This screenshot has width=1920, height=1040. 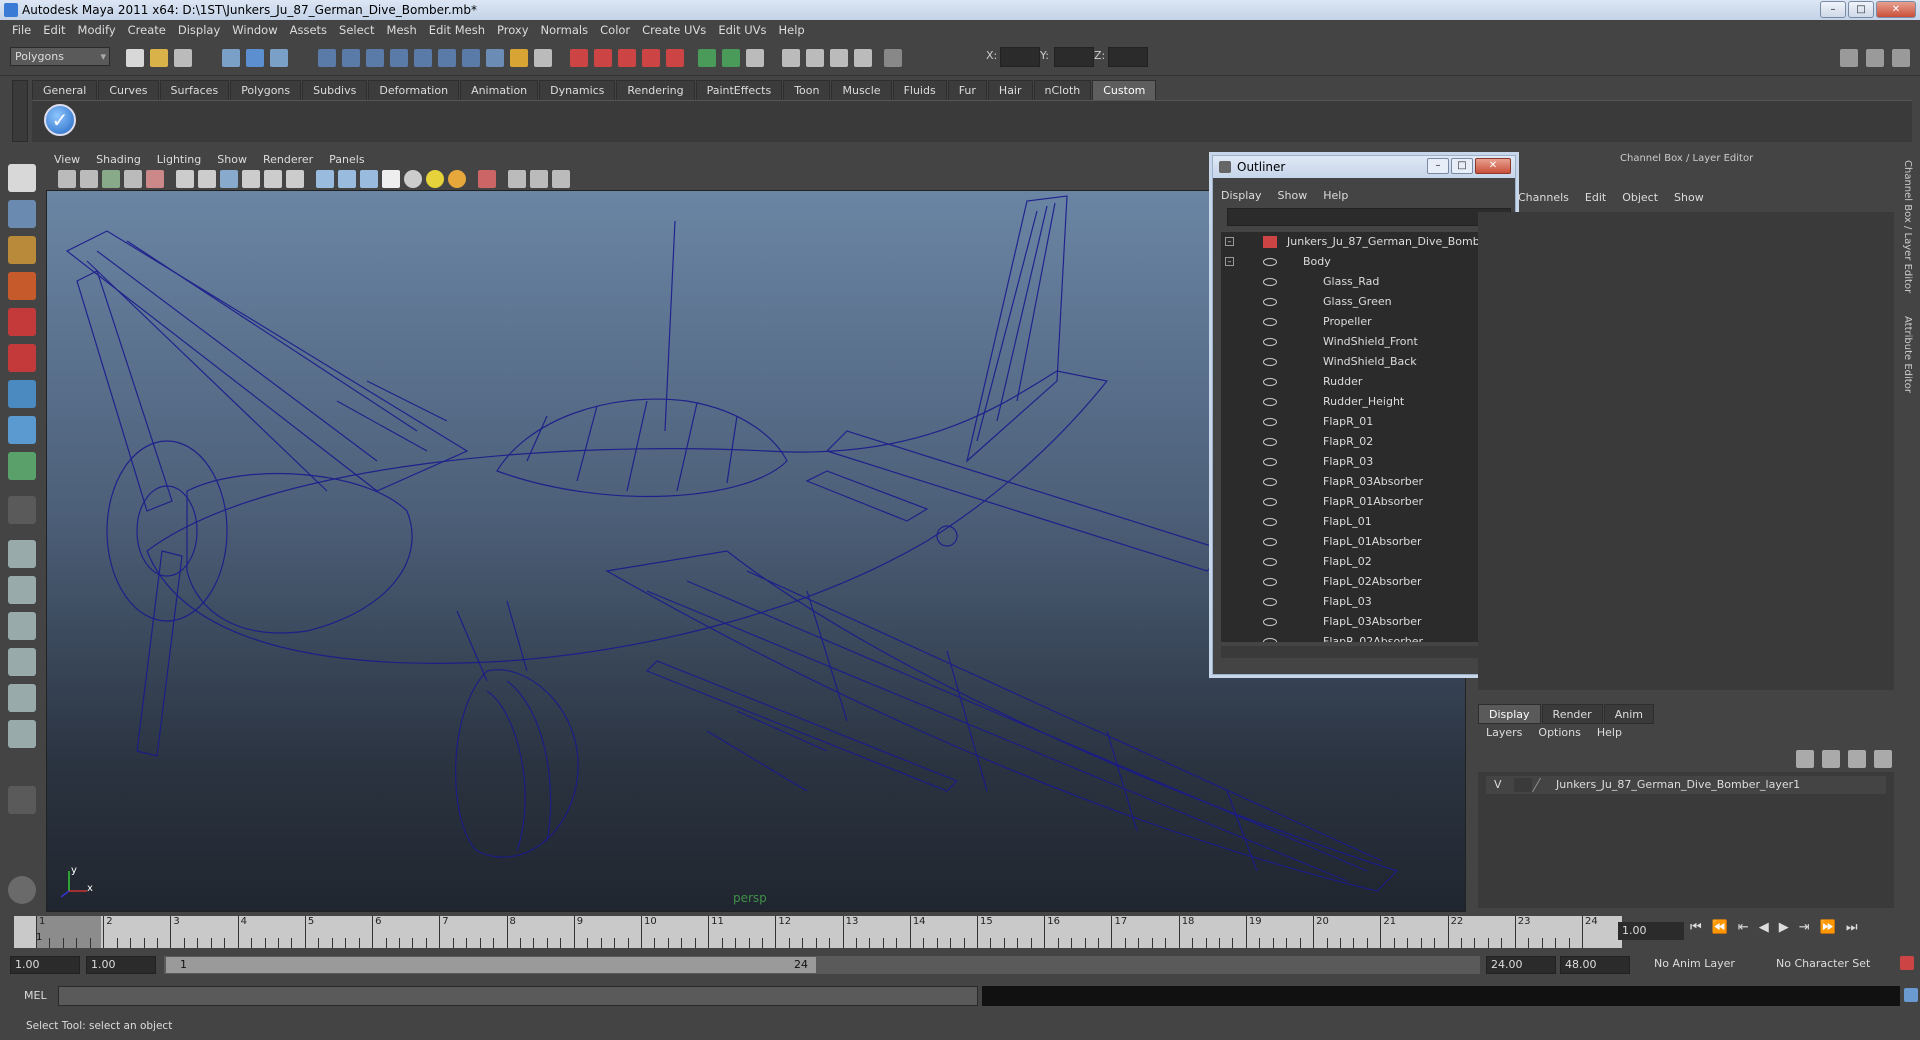 I want to click on go-to-start-icon: ⏮, so click(x=1696, y=931).